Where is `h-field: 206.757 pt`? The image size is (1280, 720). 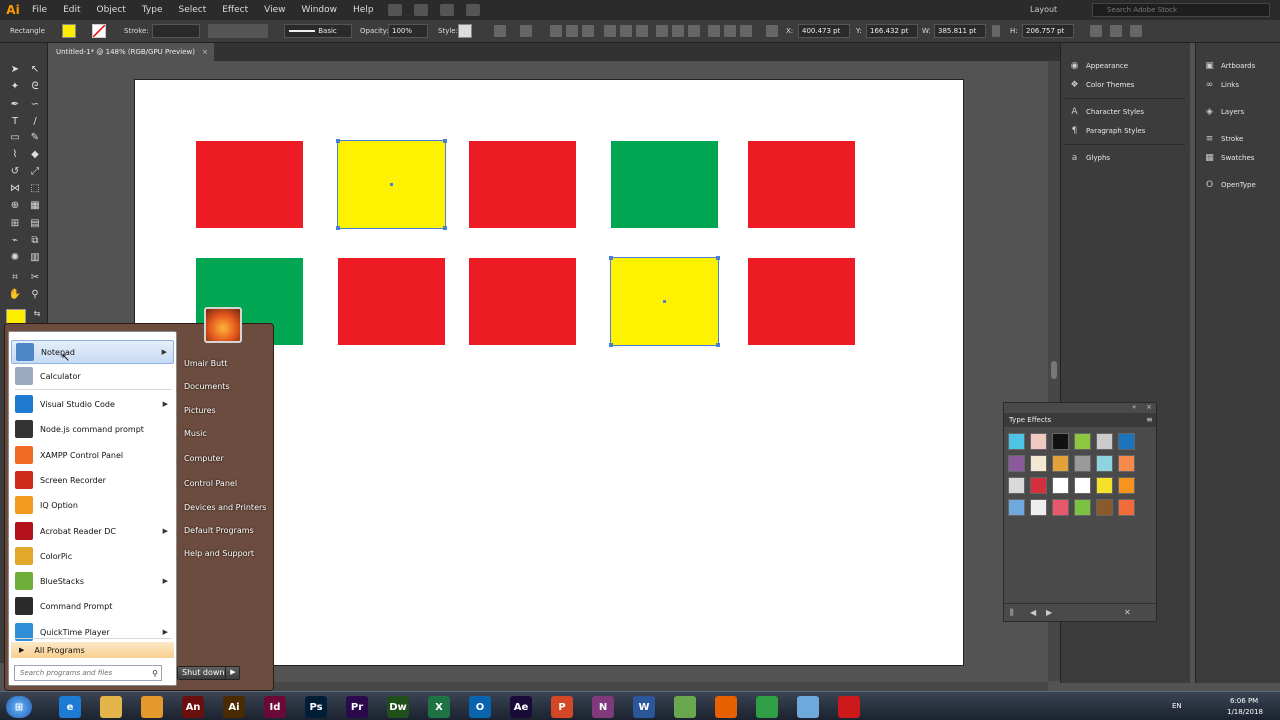
h-field: 206.757 pt is located at coordinates (1048, 31).